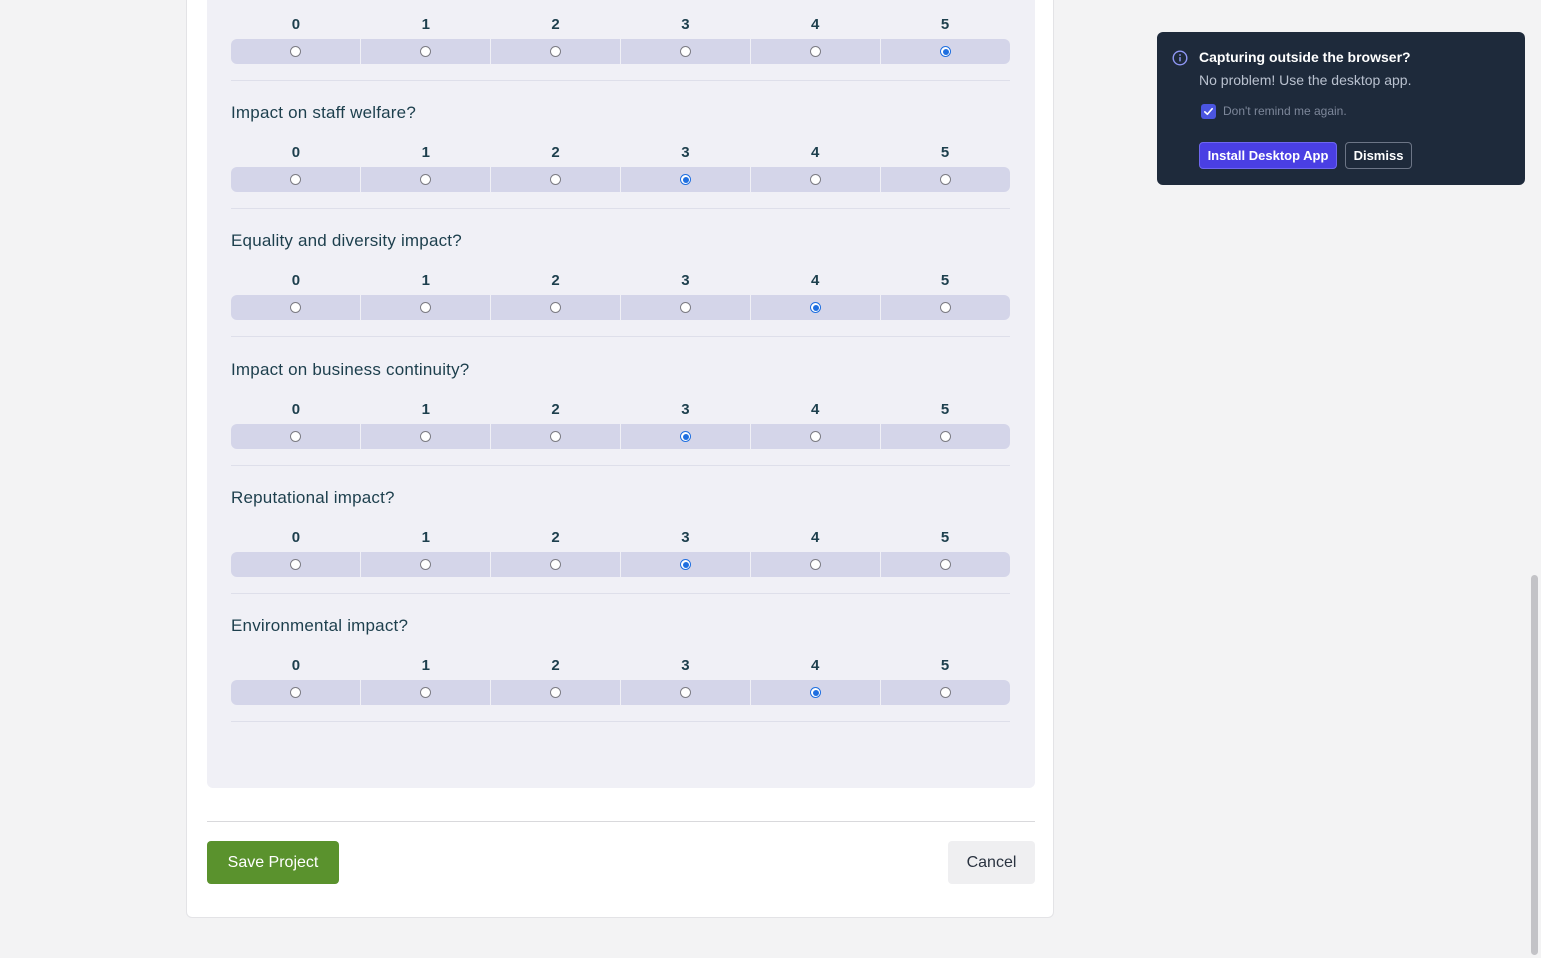  Describe the element at coordinates (1268, 155) in the screenshot. I see `install-desktop-app-button: Install Desktop App` at that location.